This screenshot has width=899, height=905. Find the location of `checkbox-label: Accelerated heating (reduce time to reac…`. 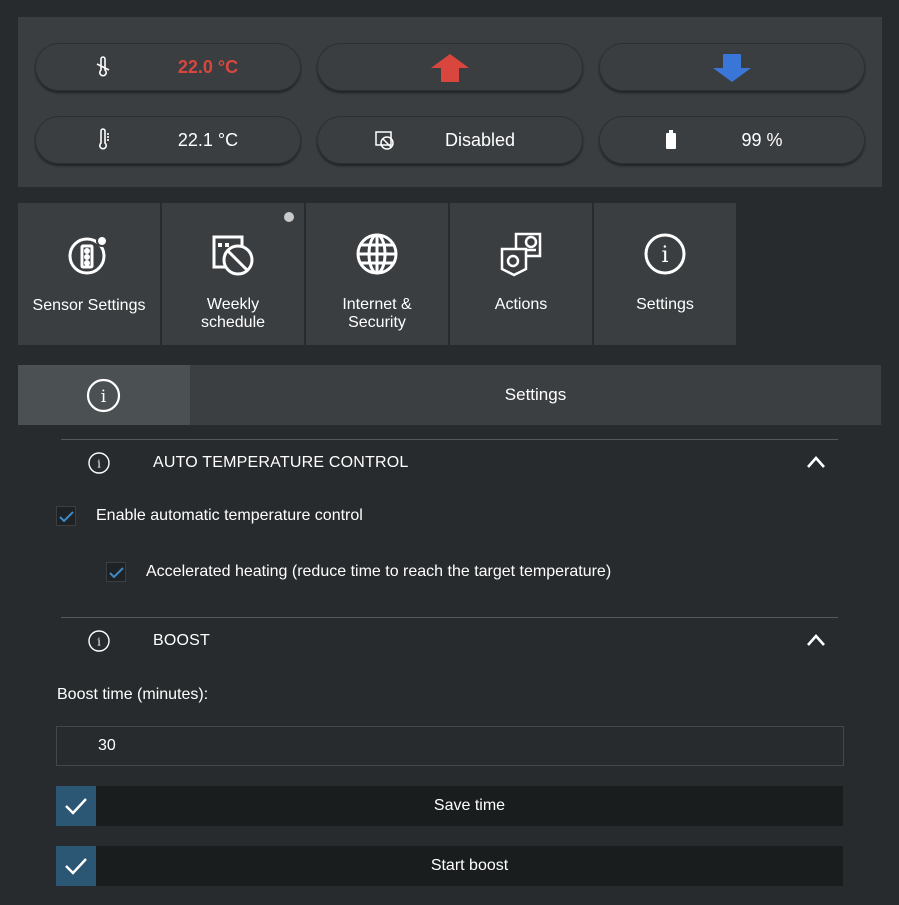

checkbox-label: Accelerated heating (reduce time to reac… is located at coordinates (379, 571).